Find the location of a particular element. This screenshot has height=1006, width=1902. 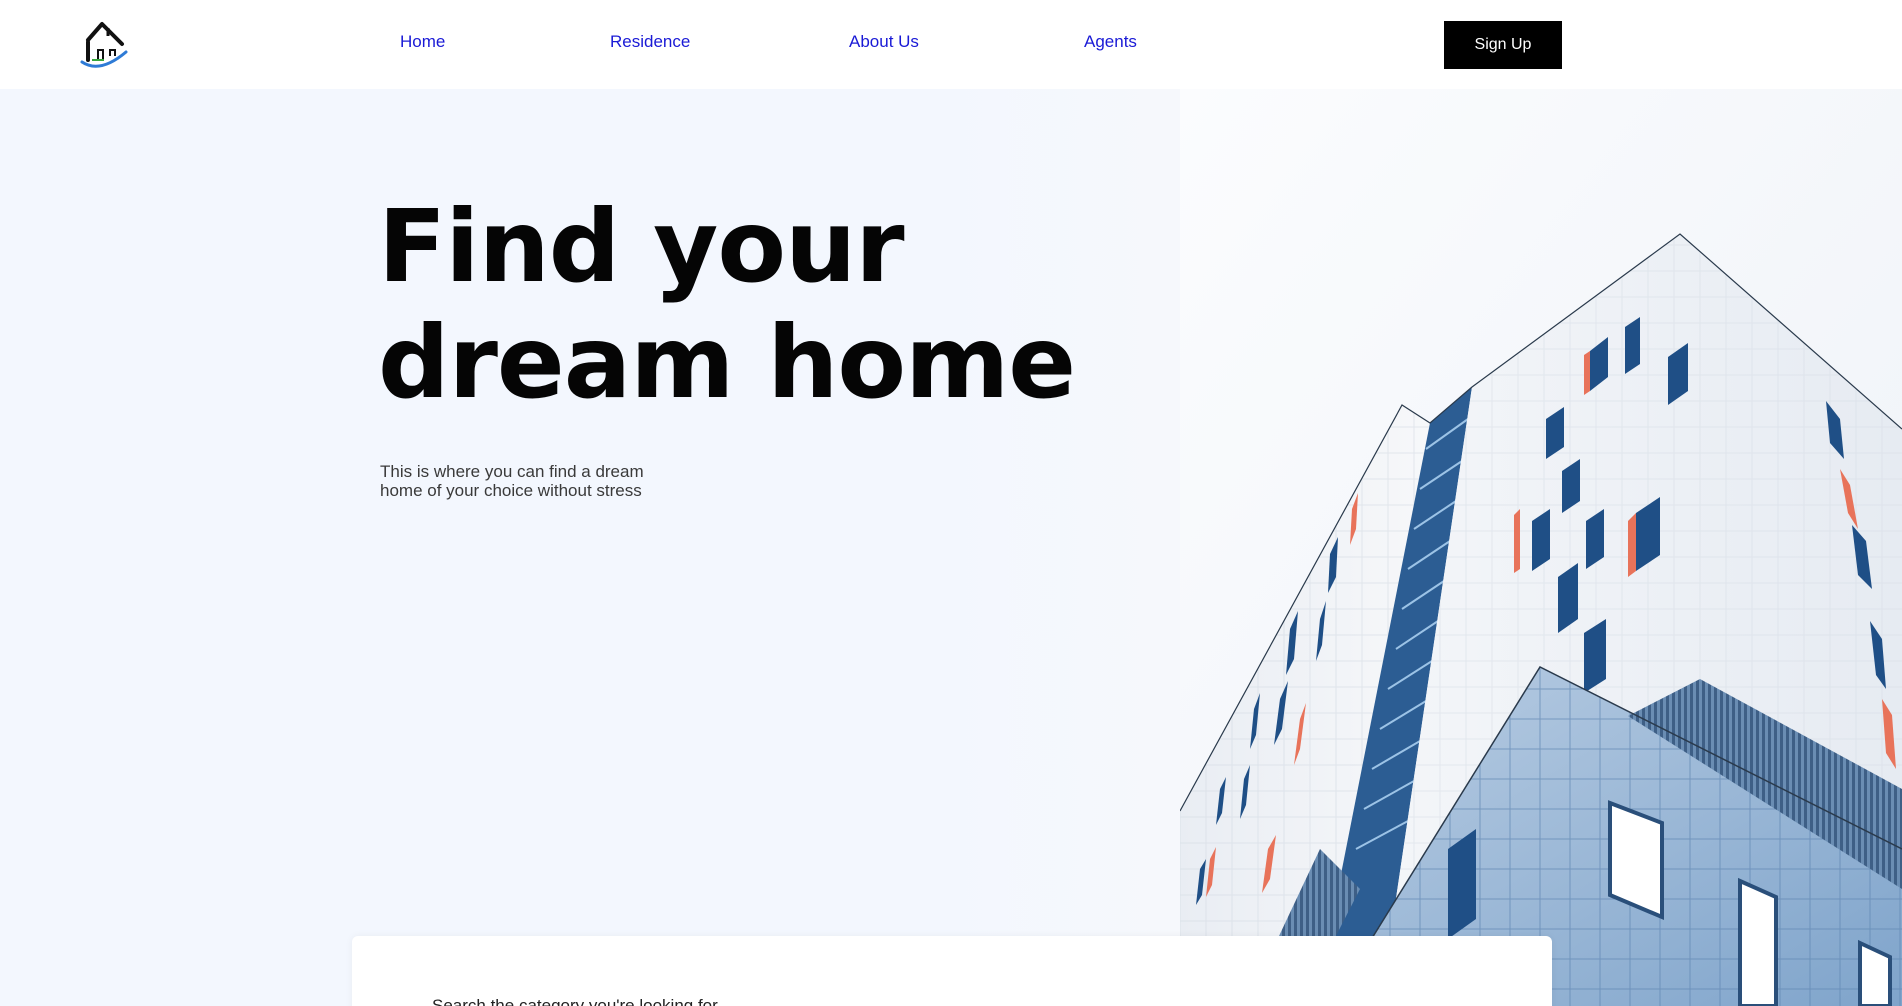

sign-up-button: Sign Up is located at coordinates (1503, 45).